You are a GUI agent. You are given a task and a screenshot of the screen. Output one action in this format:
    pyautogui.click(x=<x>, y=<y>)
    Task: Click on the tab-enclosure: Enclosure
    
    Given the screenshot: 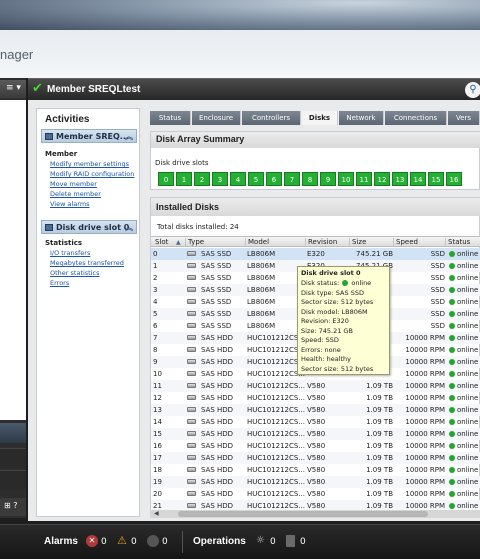 What is the action you would take?
    pyautogui.click(x=216, y=118)
    